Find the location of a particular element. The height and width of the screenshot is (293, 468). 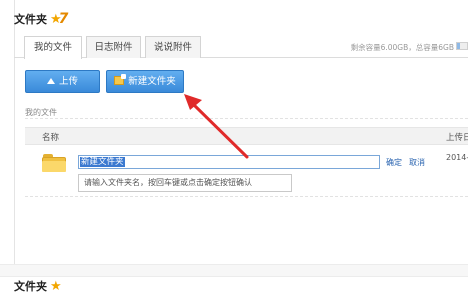

page-title-repeat: 文件夹 is located at coordinates (30, 286).